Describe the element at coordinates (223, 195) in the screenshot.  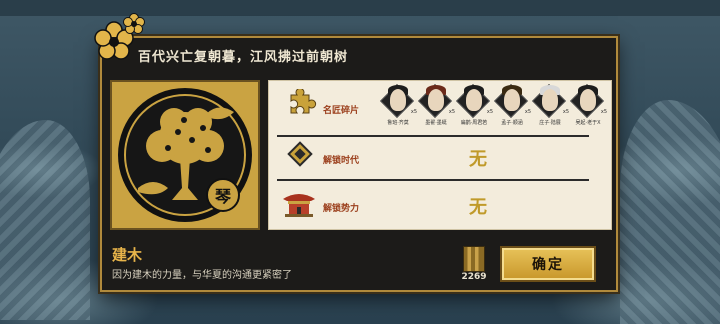
I see `seal-badge: 琴` at that location.